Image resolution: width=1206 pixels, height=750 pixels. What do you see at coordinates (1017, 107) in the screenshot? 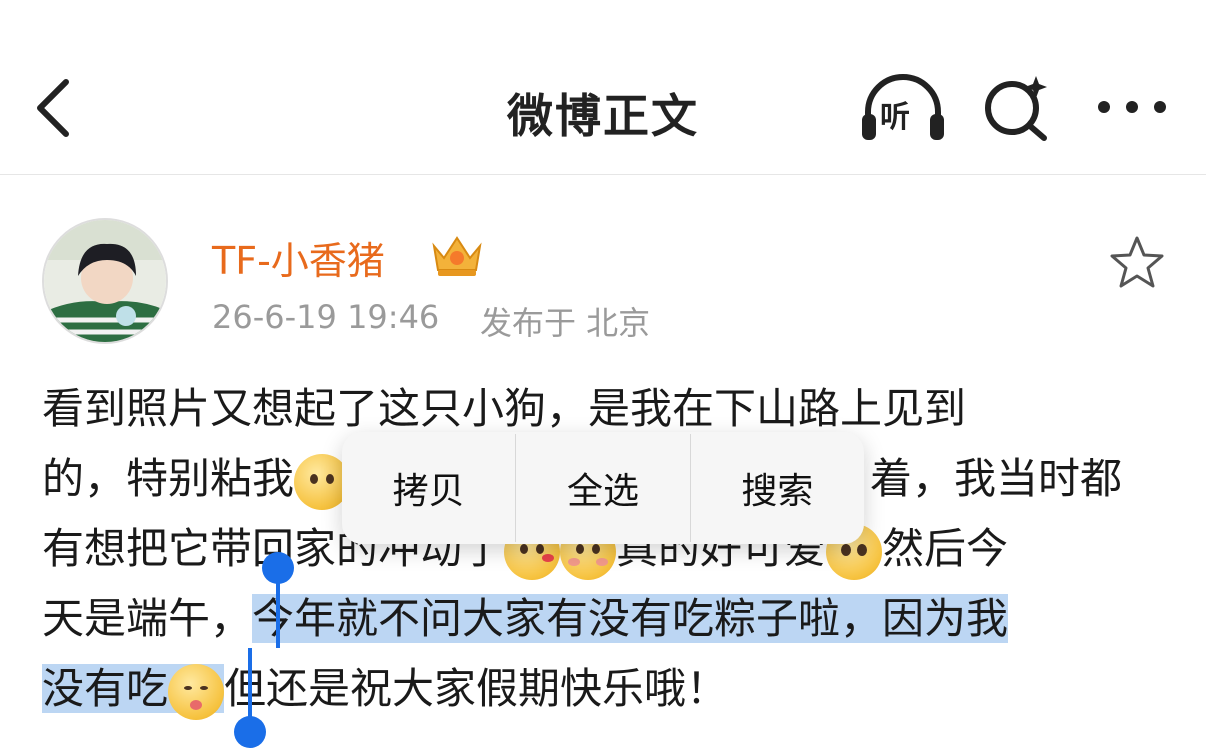
I see `ai-search-icon` at bounding box center [1017, 107].